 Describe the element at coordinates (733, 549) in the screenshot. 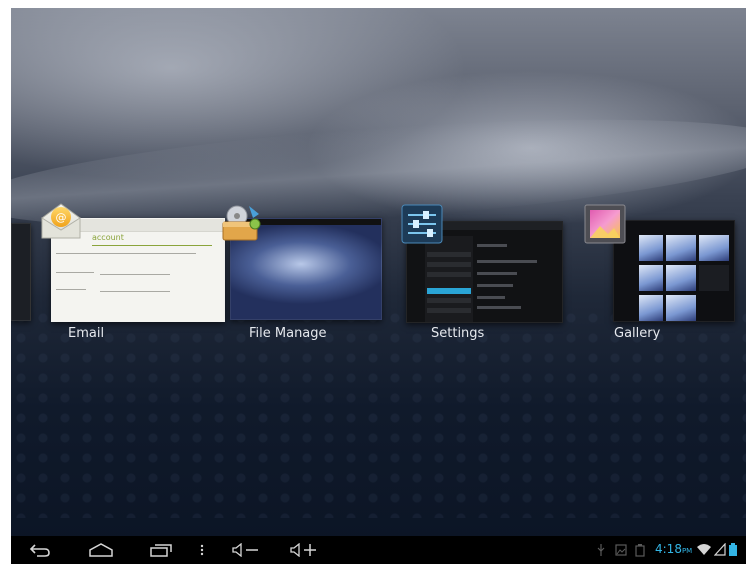

I see `battery-icon` at that location.